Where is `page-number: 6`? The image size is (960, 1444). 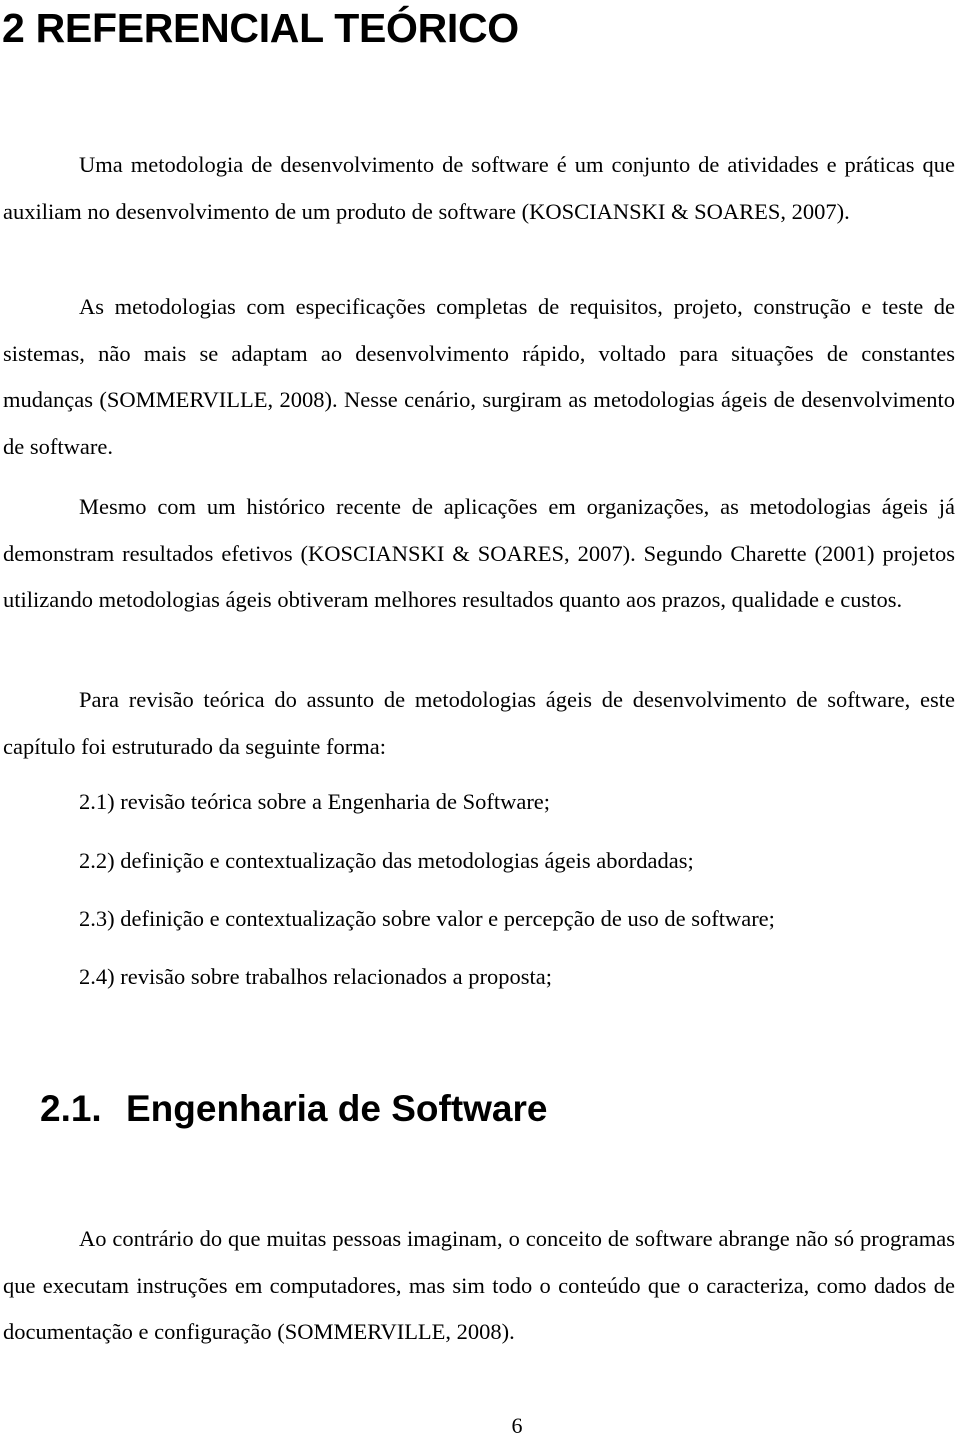 page-number: 6 is located at coordinates (517, 1425).